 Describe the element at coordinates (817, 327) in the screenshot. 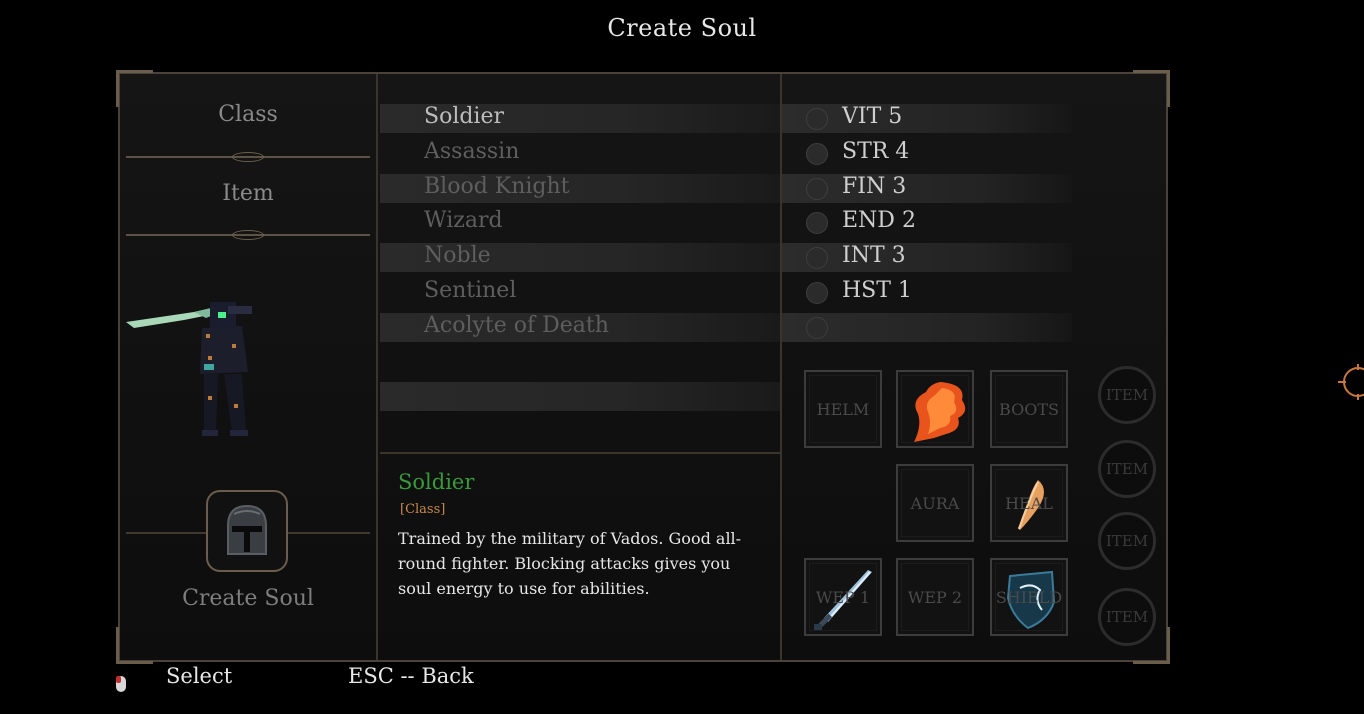

I see `skull-icon` at that location.